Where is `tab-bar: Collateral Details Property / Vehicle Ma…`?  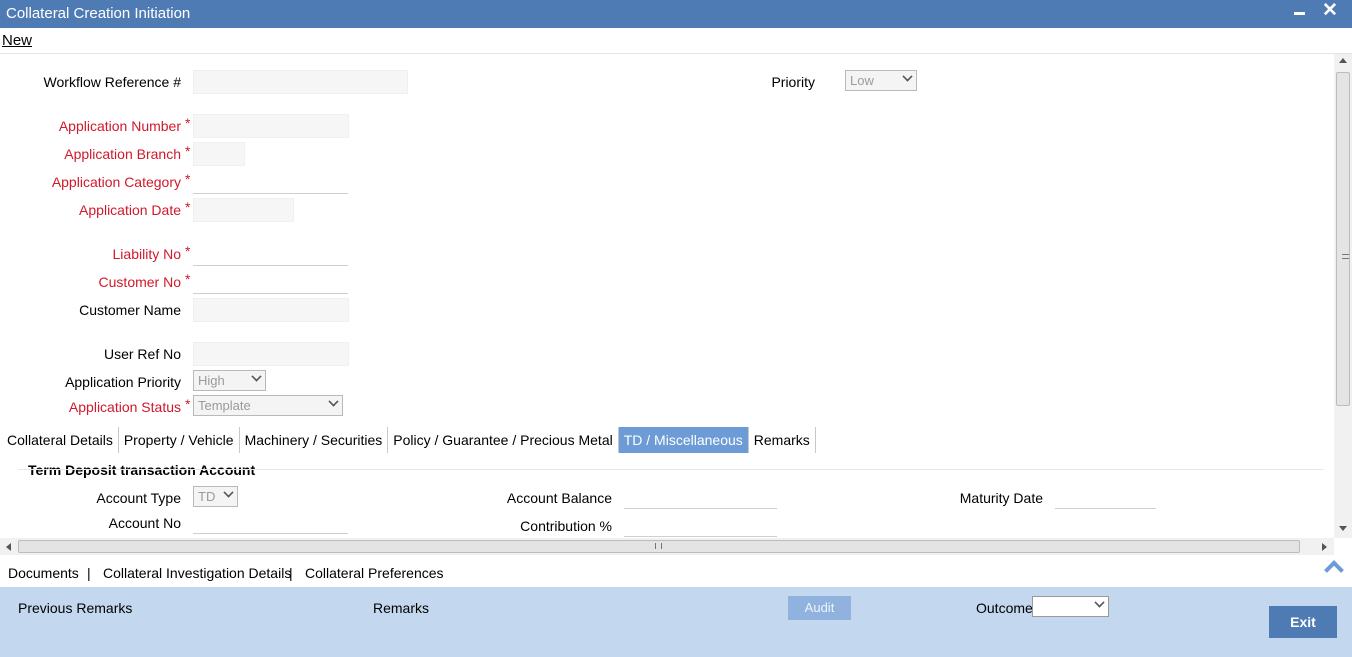 tab-bar: Collateral Details Property / Vehicle Ma… is located at coordinates (409, 440).